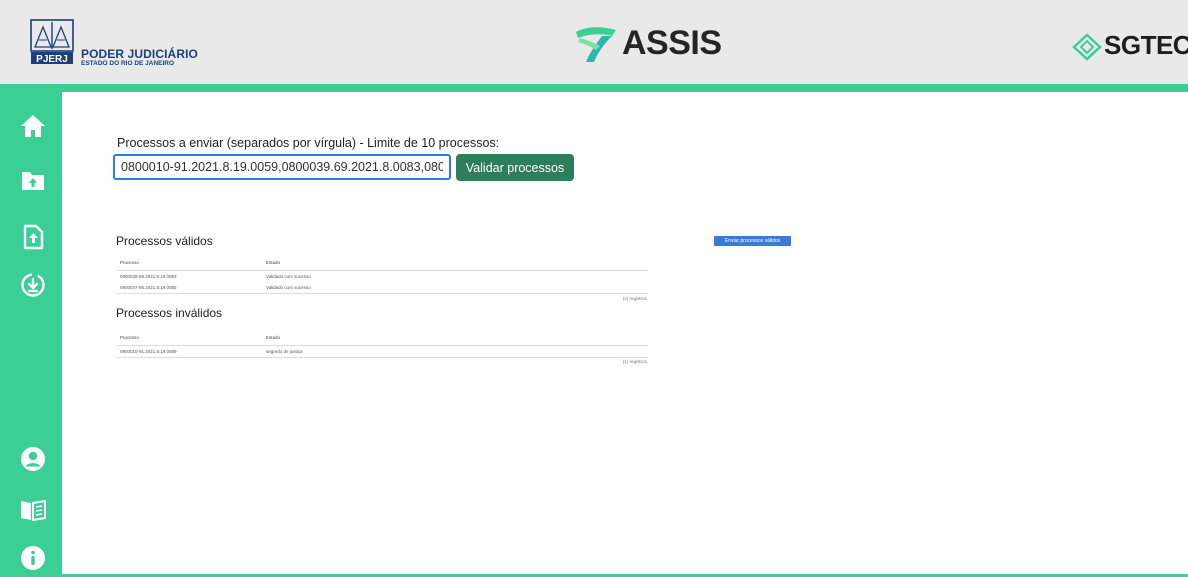 The width and height of the screenshot is (1188, 577). Describe the element at coordinates (128, 63) in the screenshot. I see `org-subtitle: ESTADO DO RIO DE JANEIRO` at that location.